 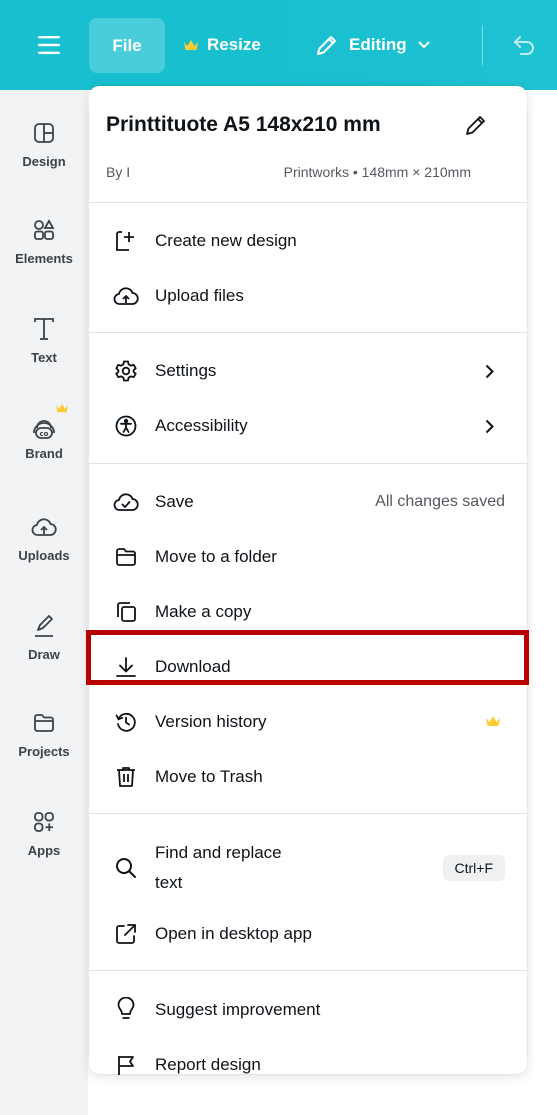 I want to click on menu-item-download: Download, so click(x=308, y=667).